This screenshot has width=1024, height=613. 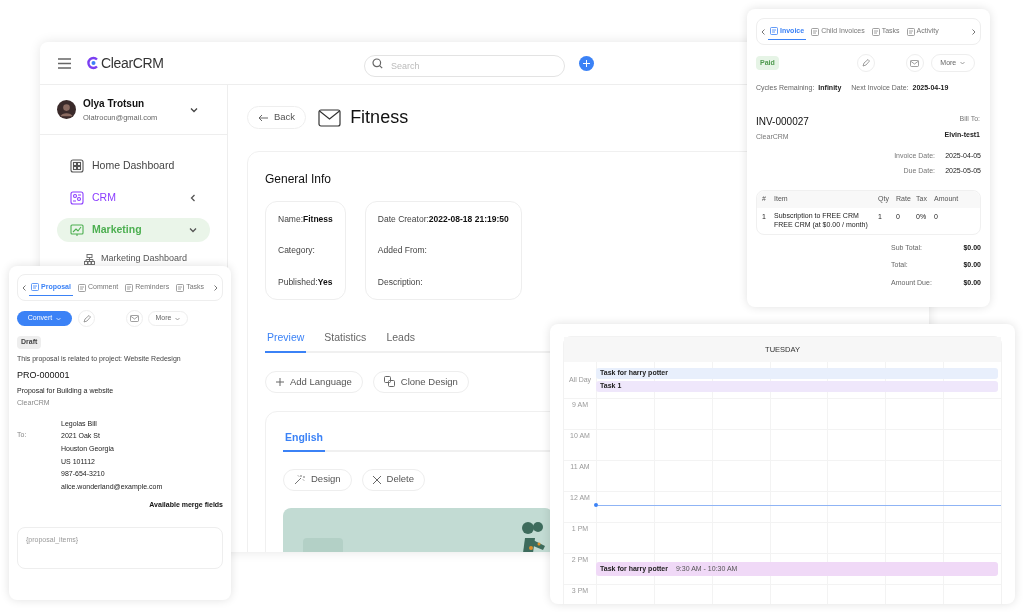 What do you see at coordinates (93, 63) in the screenshot?
I see `logo-icon` at bounding box center [93, 63].